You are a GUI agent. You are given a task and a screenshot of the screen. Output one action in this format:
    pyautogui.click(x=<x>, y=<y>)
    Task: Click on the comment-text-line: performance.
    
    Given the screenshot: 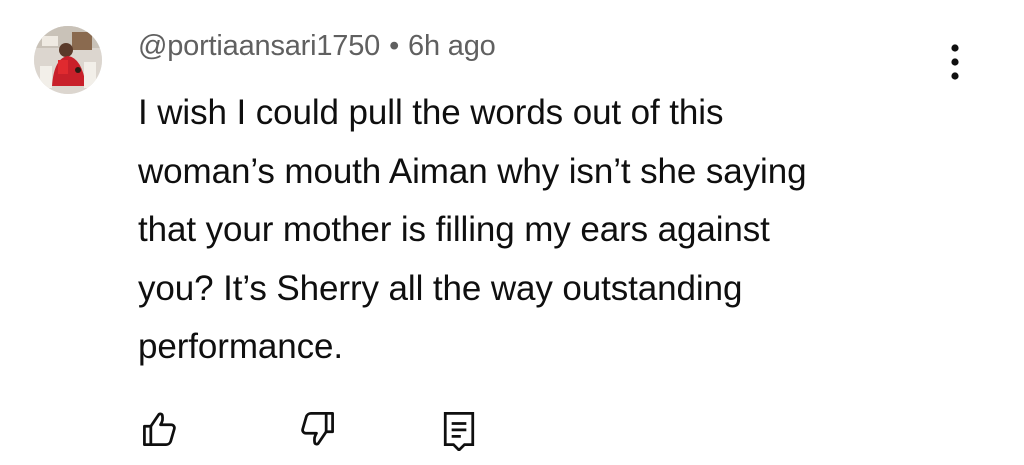 What is the action you would take?
    pyautogui.click(x=241, y=346)
    